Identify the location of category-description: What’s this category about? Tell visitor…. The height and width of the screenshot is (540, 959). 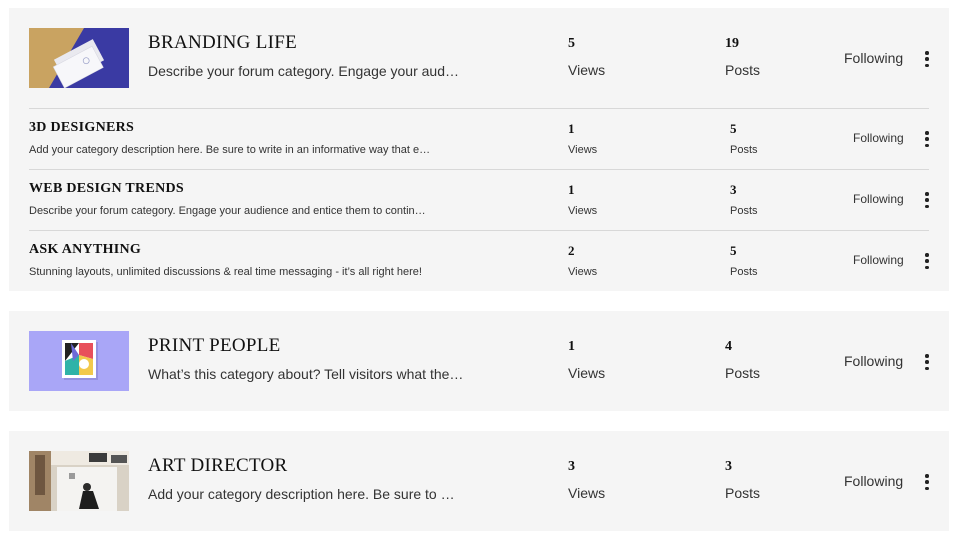
(306, 374).